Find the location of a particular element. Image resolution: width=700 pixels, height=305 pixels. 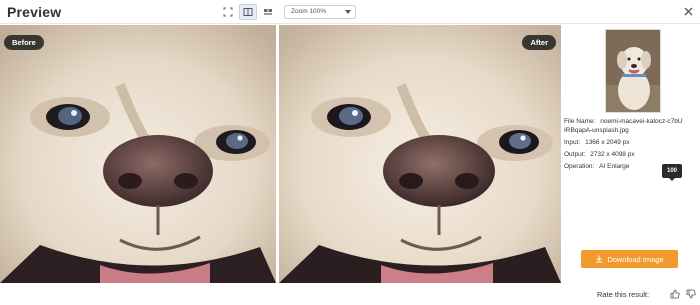

thumbs-down-button is located at coordinates (691, 294).